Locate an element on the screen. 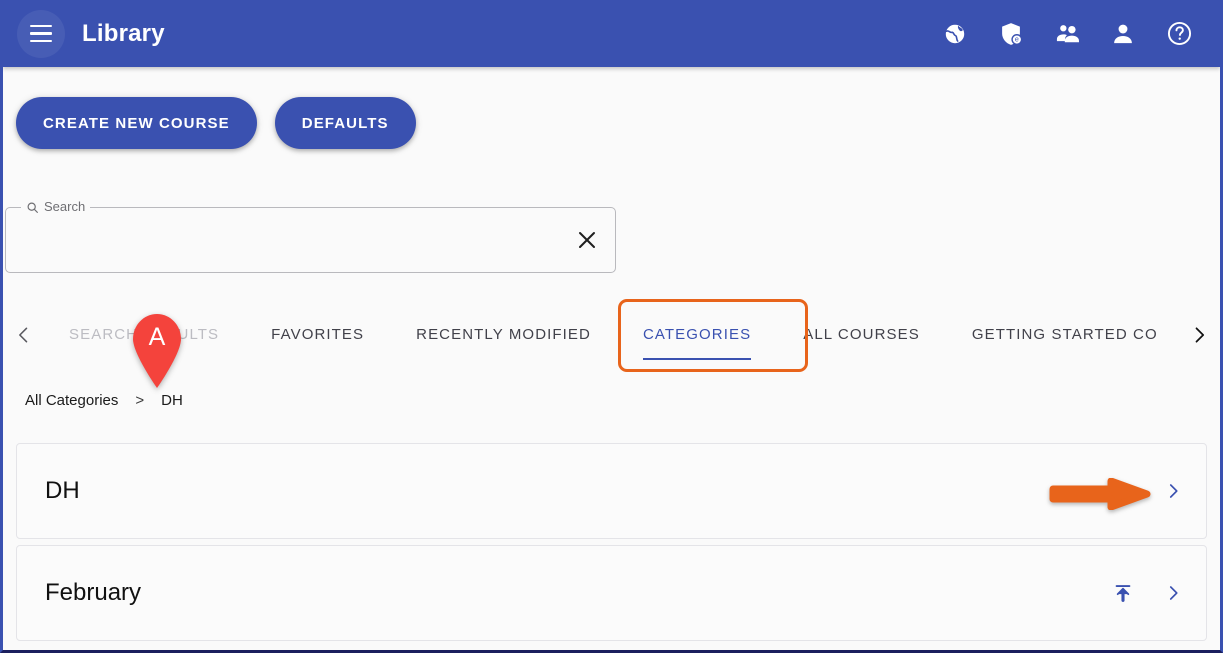  globe-icon is located at coordinates (955, 34).